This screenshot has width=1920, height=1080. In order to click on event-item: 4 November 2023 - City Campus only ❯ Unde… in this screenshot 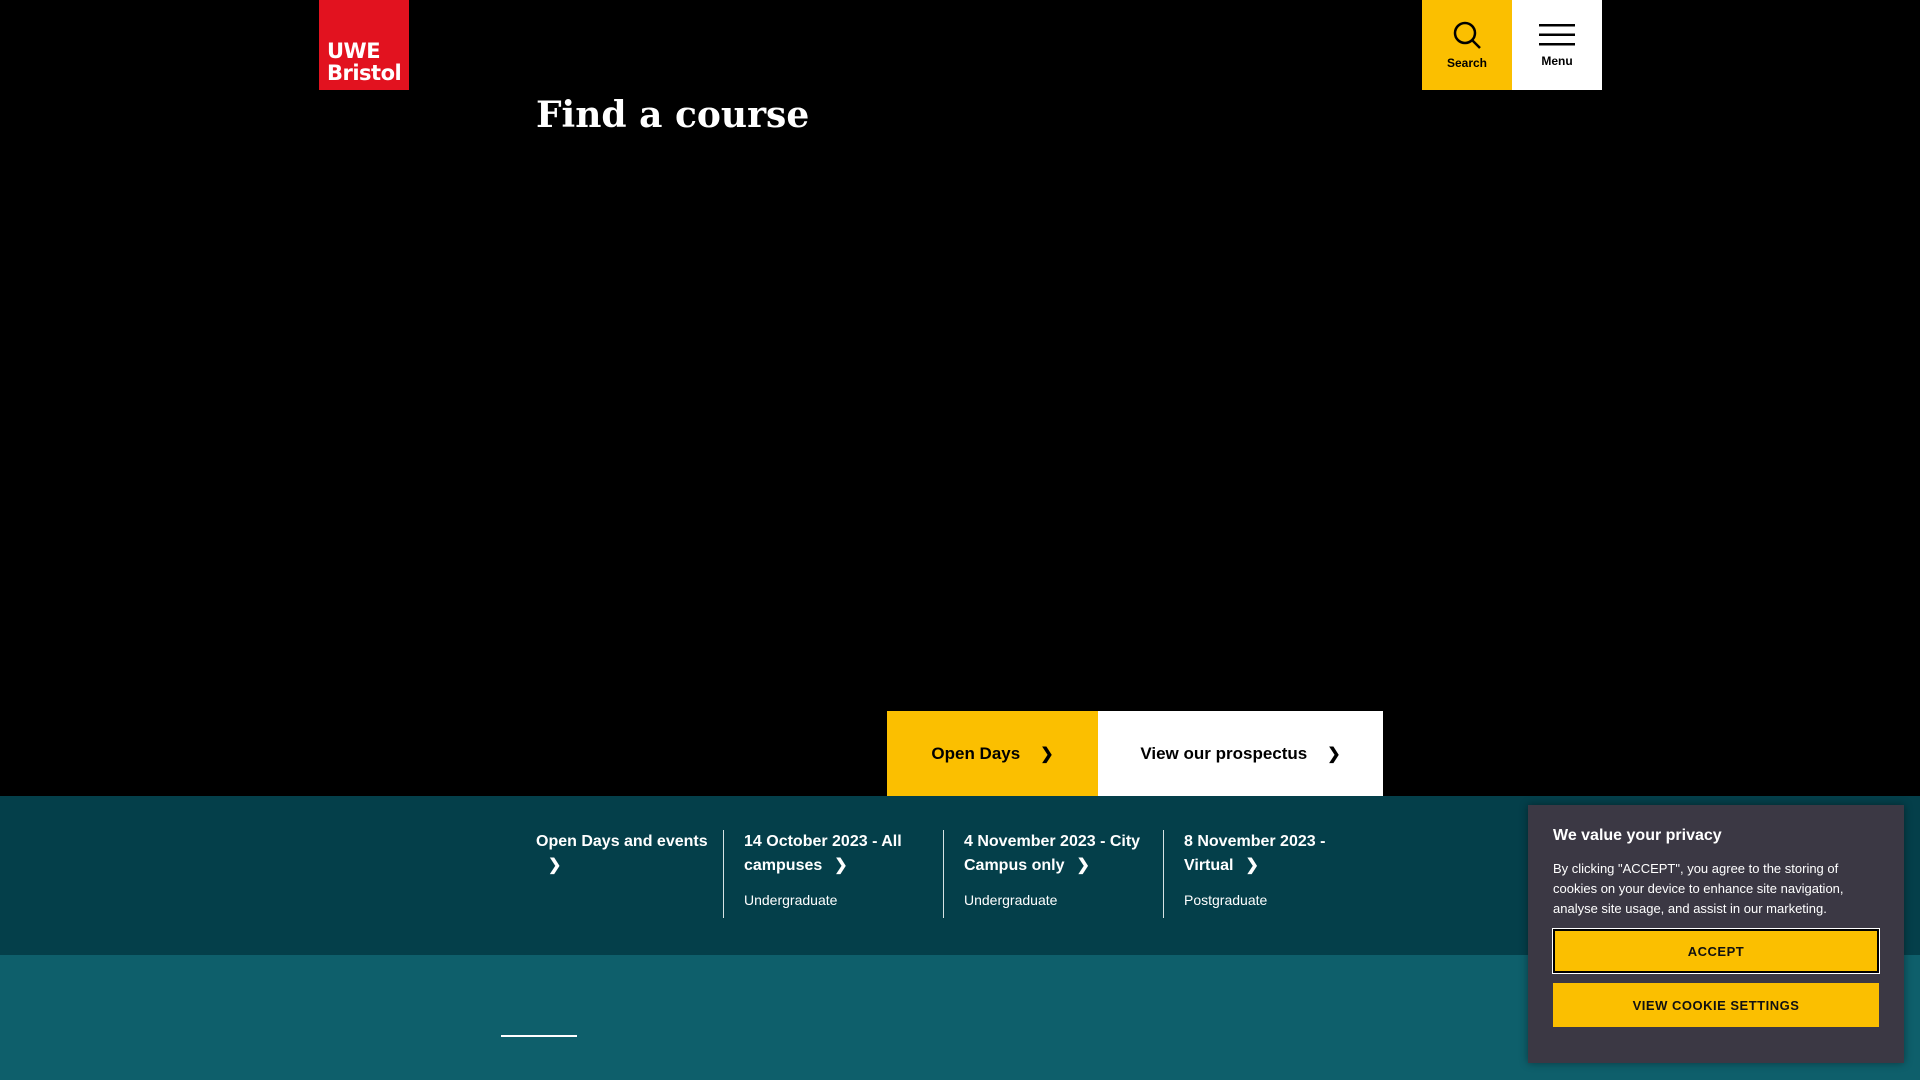, I will do `click(1053, 874)`.